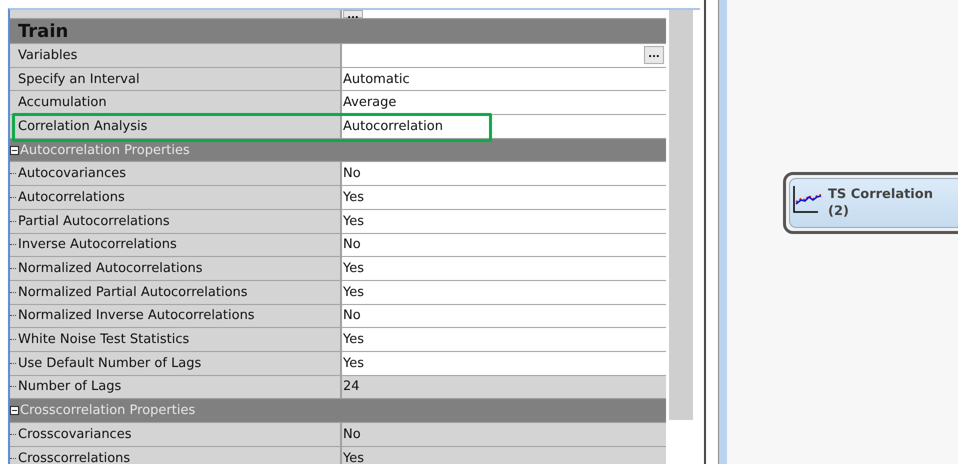  I want to click on group-title: Autocorrelation Properties, so click(105, 150).